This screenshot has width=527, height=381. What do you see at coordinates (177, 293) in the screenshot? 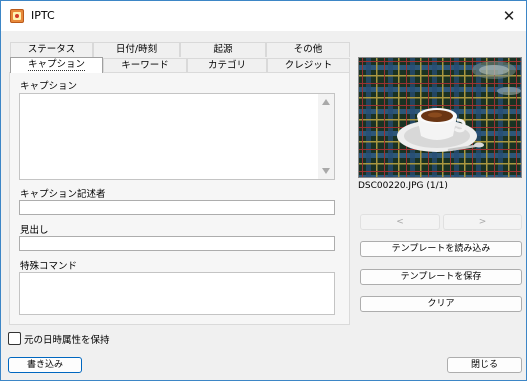
I see `instructions-textarea` at bounding box center [177, 293].